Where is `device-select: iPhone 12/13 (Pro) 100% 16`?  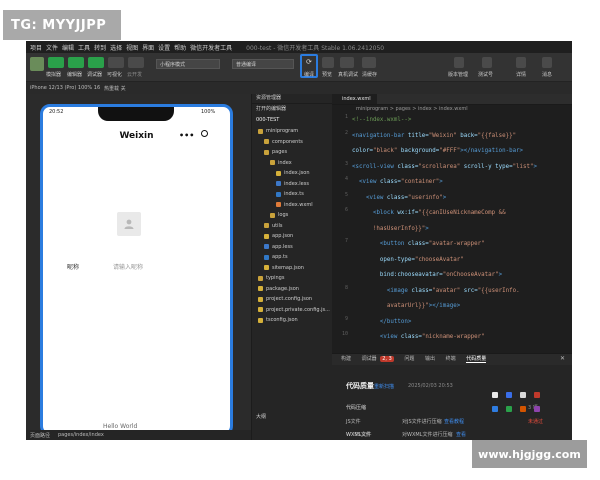
device-select: iPhone 12/13 (Pro) 100% 16 is located at coordinates (65, 88).